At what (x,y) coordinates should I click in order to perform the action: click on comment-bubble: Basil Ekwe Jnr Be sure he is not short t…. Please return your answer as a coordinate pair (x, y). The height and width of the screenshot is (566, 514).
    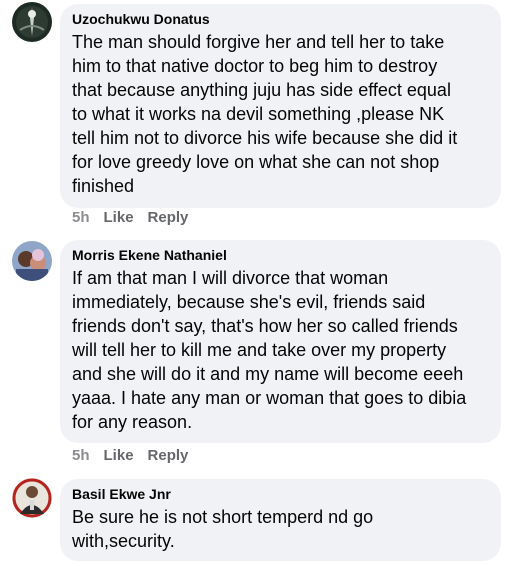
    Looking at the image, I should click on (280, 520).